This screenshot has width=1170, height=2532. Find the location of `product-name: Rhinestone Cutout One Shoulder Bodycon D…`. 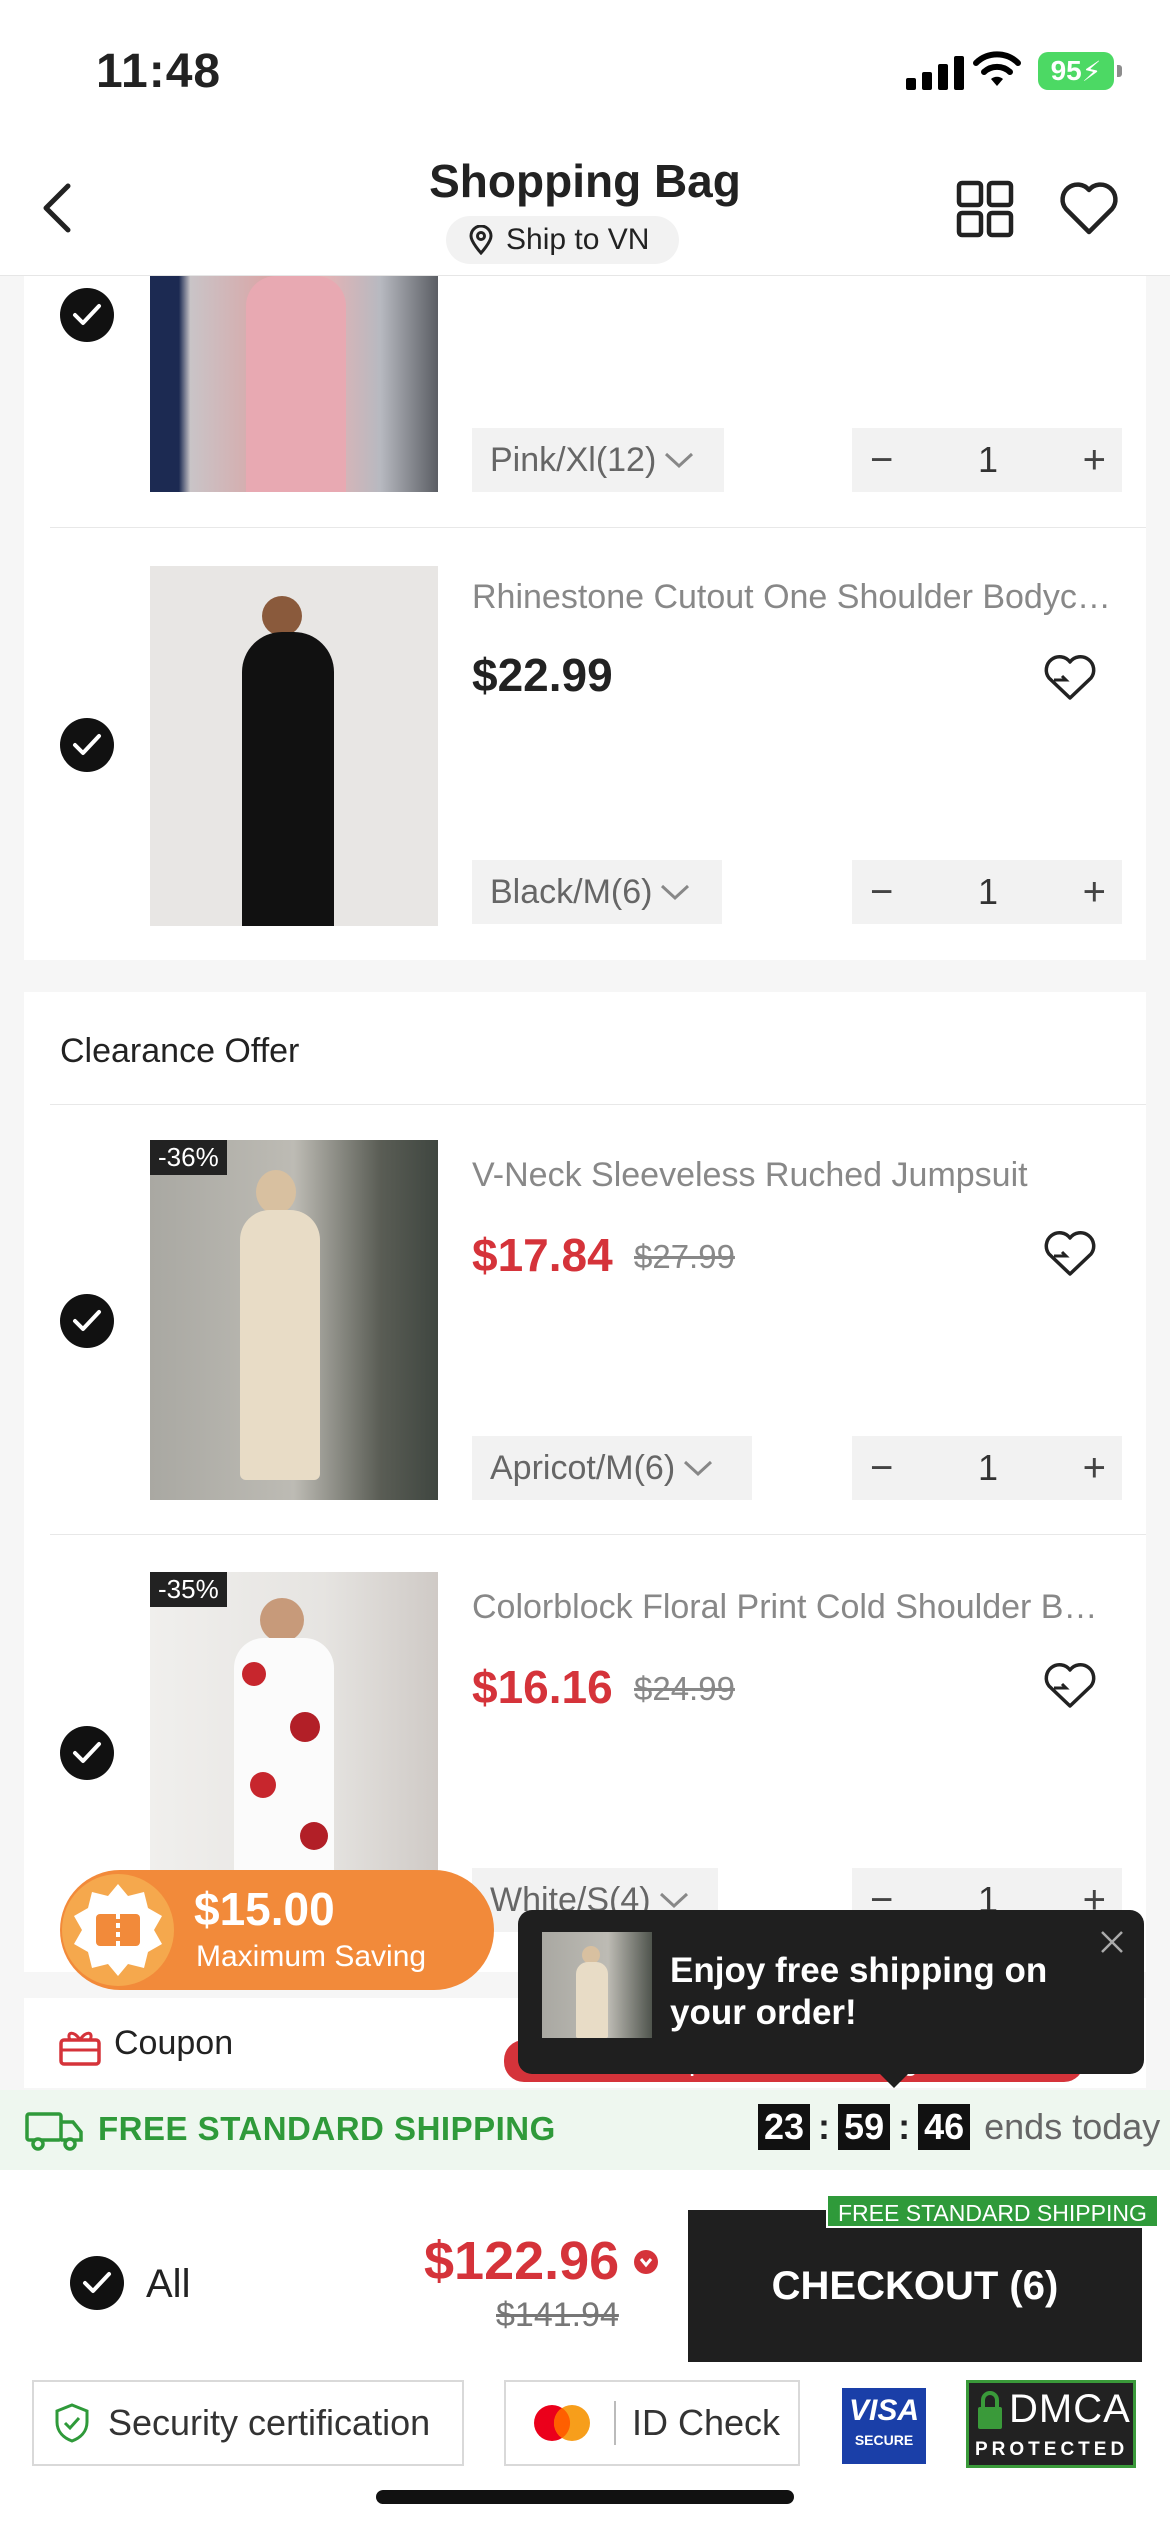

product-name: Rhinestone Cutout One Shoulder Bodycon D… is located at coordinates (792, 597).